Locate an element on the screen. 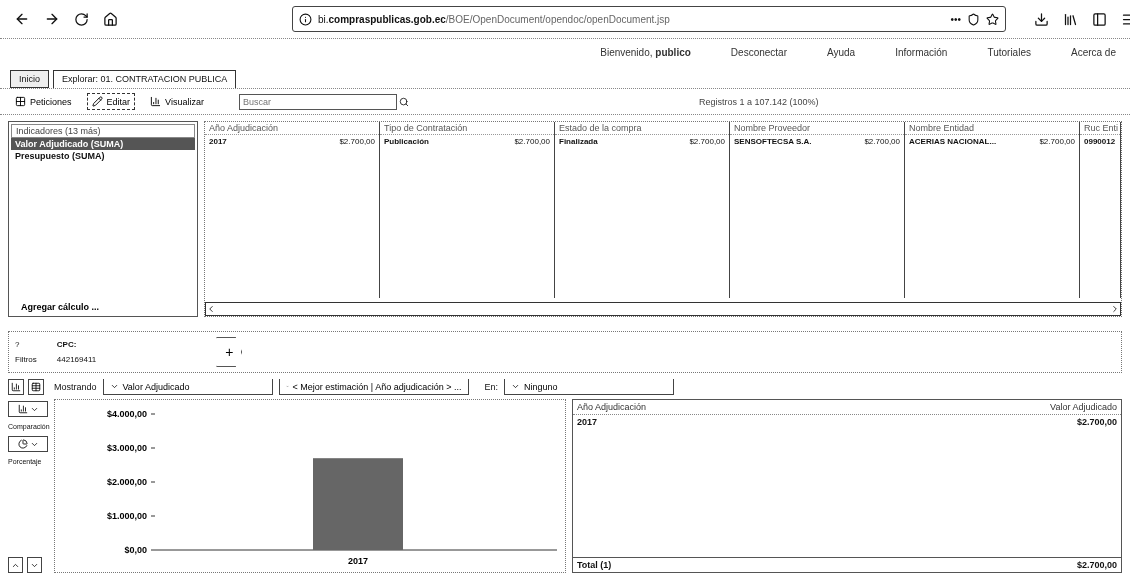 The image size is (1130, 573). nav-link: Acerca de is located at coordinates (1093, 52).